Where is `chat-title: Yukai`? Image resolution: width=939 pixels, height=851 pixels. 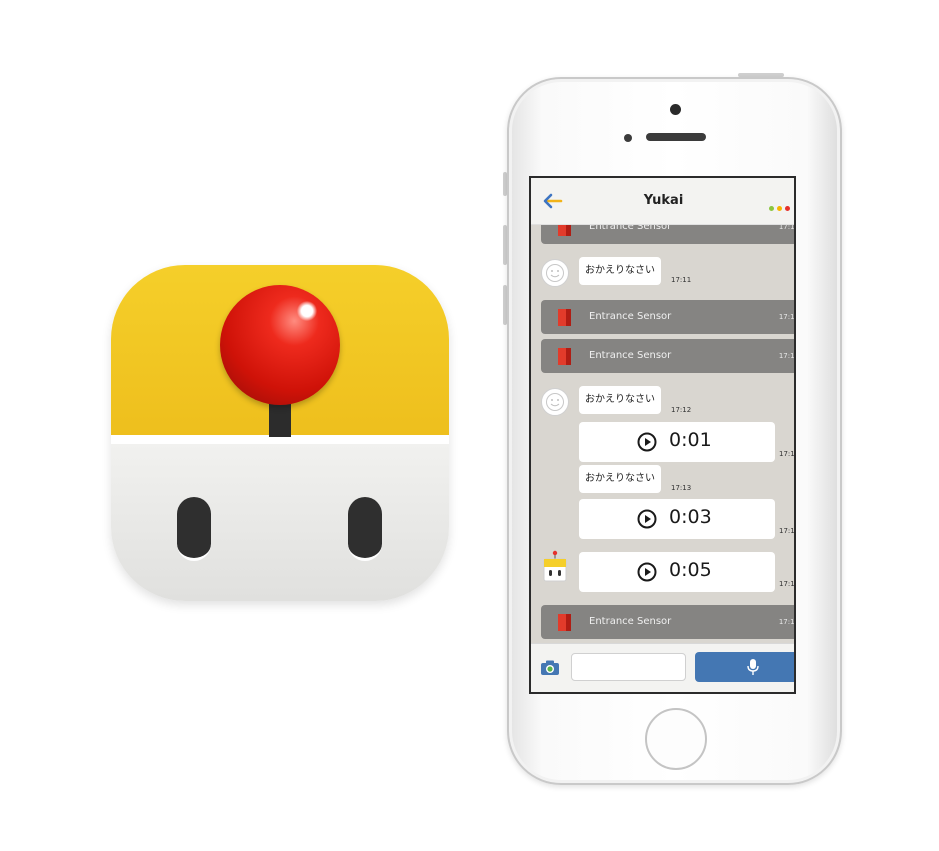
chat-title: Yukai is located at coordinates (663, 200).